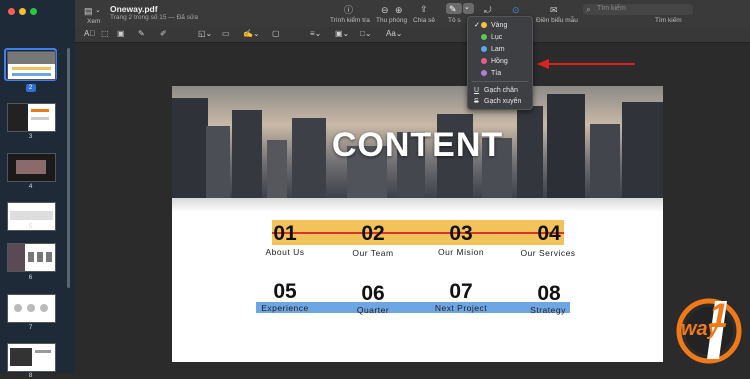 The width and height of the screenshot is (750, 379). I want to click on strikethrough-label: Gạch xuyên, so click(503, 101).